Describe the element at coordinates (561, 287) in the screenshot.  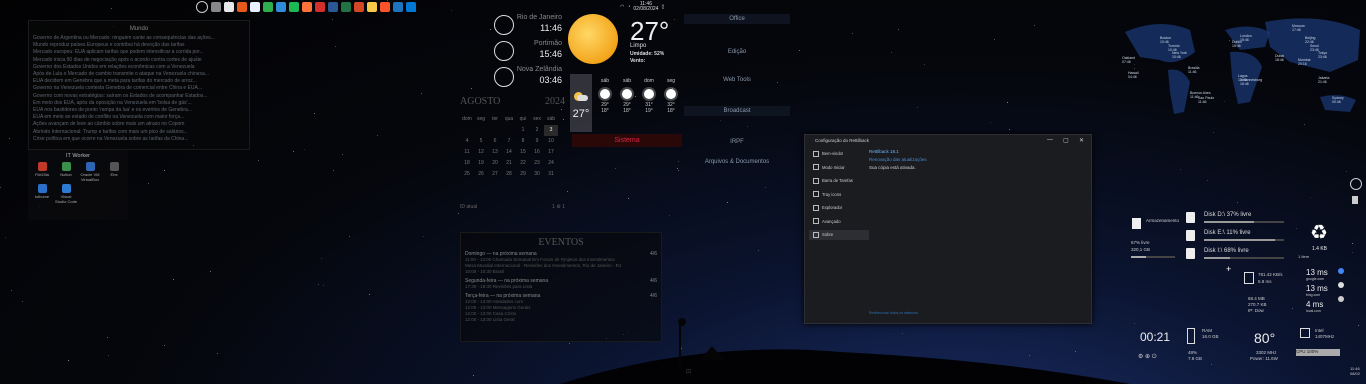
I see `event-item: 17:30 - 18:30 Revisões para Lista` at that location.